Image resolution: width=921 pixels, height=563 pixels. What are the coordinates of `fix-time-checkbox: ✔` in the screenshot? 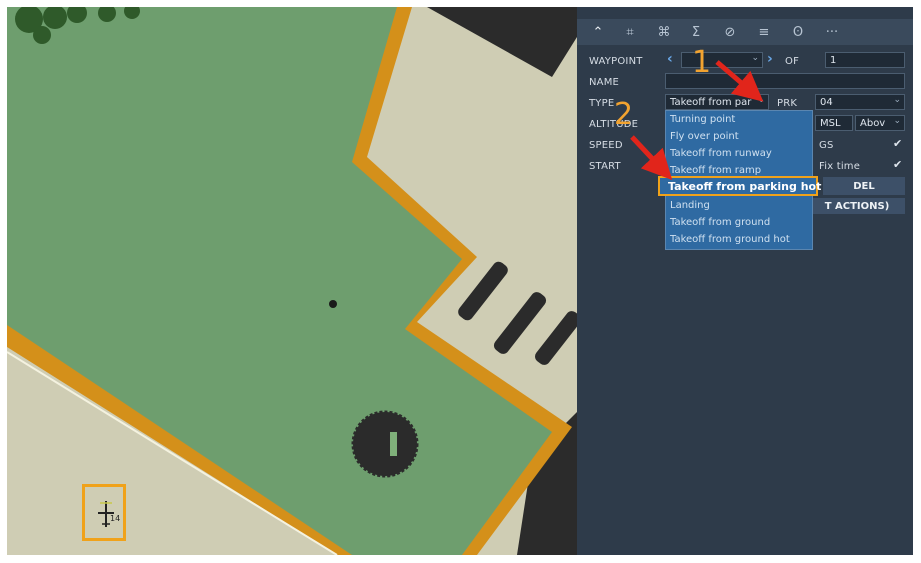 It's located at (897, 164).